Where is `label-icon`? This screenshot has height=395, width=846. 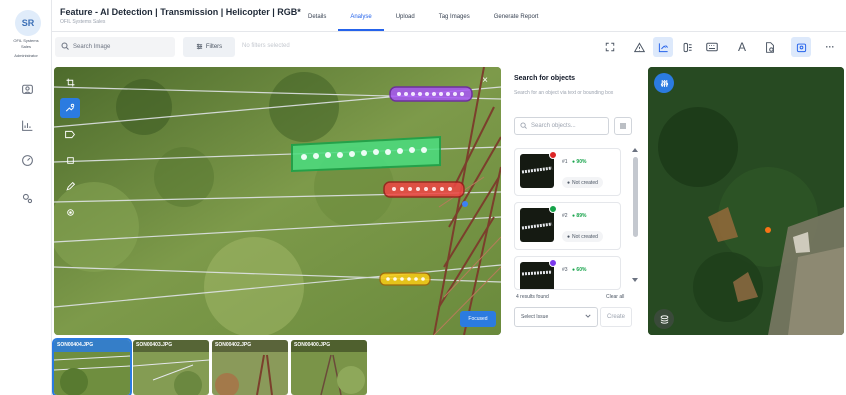
label-icon is located at coordinates (70, 134).